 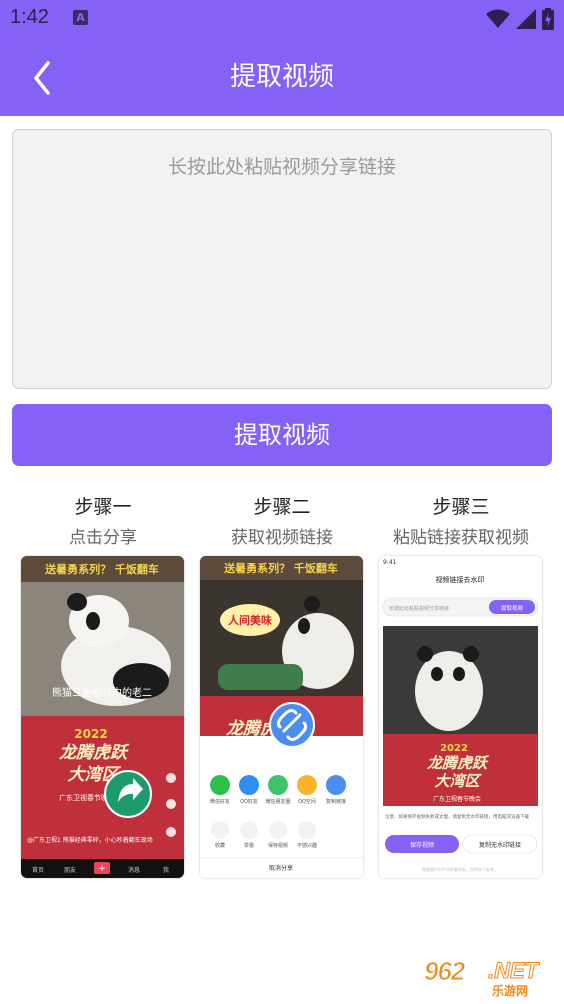 I want to click on wifi-icon, so click(x=498, y=18).